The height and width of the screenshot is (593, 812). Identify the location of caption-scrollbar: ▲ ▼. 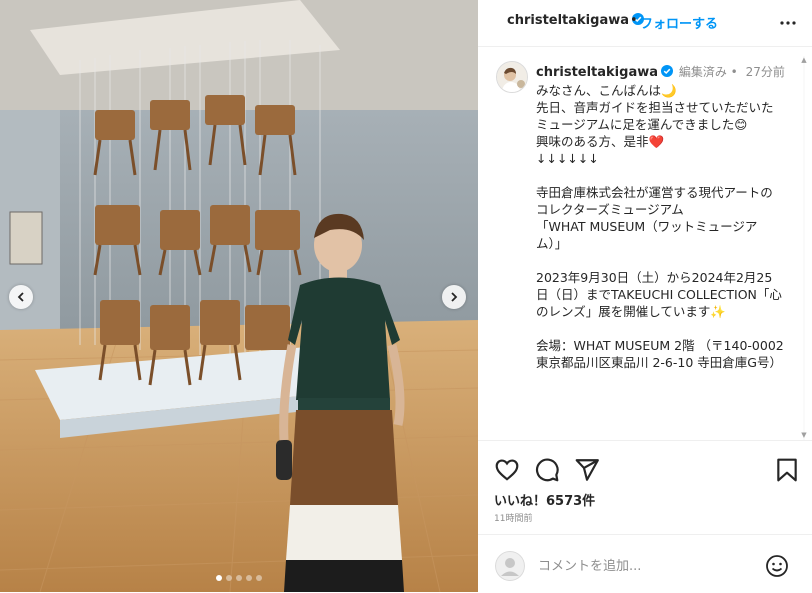
(804, 248).